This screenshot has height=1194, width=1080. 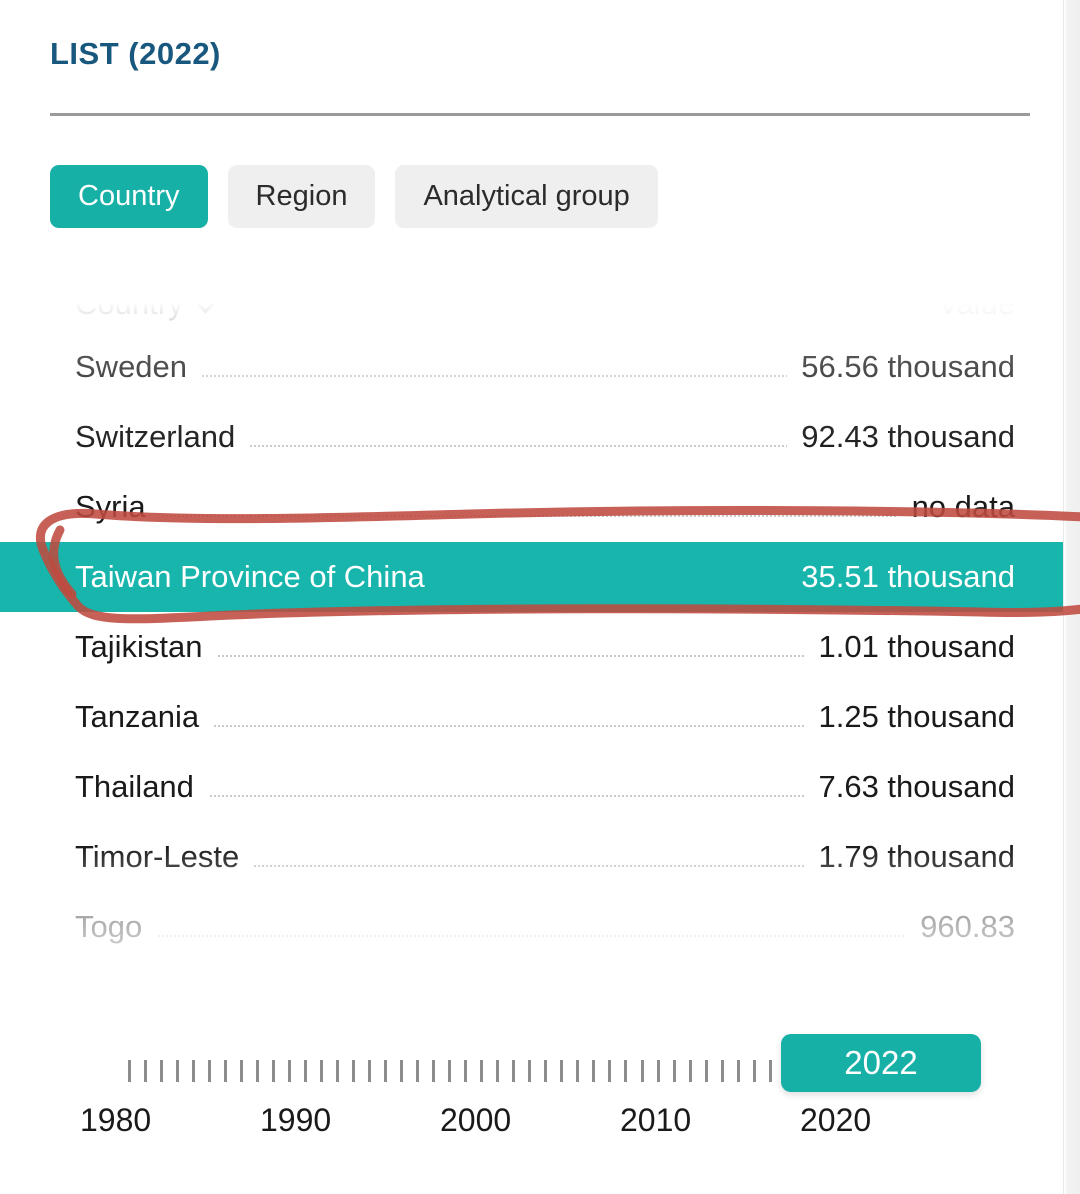 What do you see at coordinates (545, 304) in the screenshot?
I see `list-header-row: Country Value` at bounding box center [545, 304].